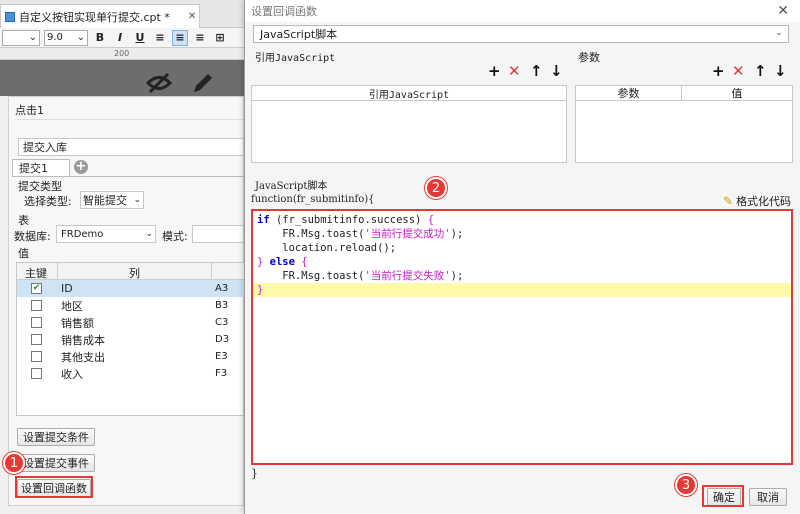 This screenshot has height=514, width=800. I want to click on table-title: 表, so click(23, 220).